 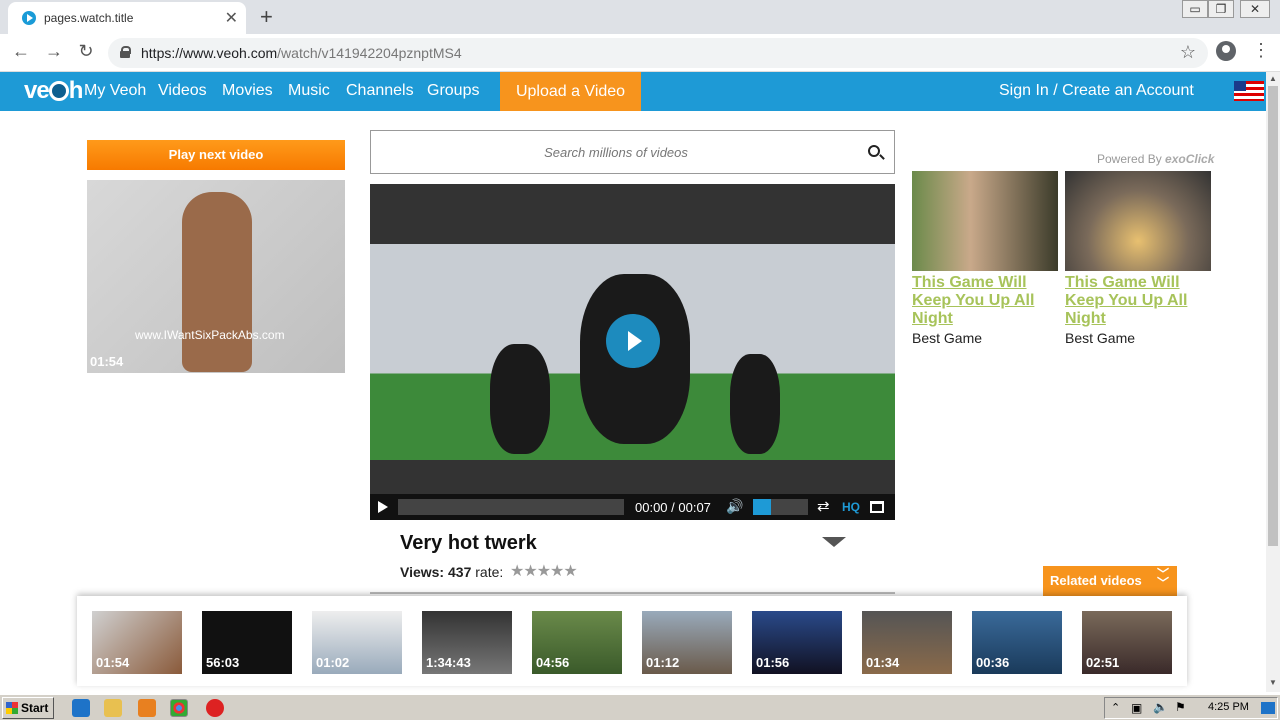 What do you see at coordinates (179, 708) in the screenshot?
I see `chrome-icon` at bounding box center [179, 708].